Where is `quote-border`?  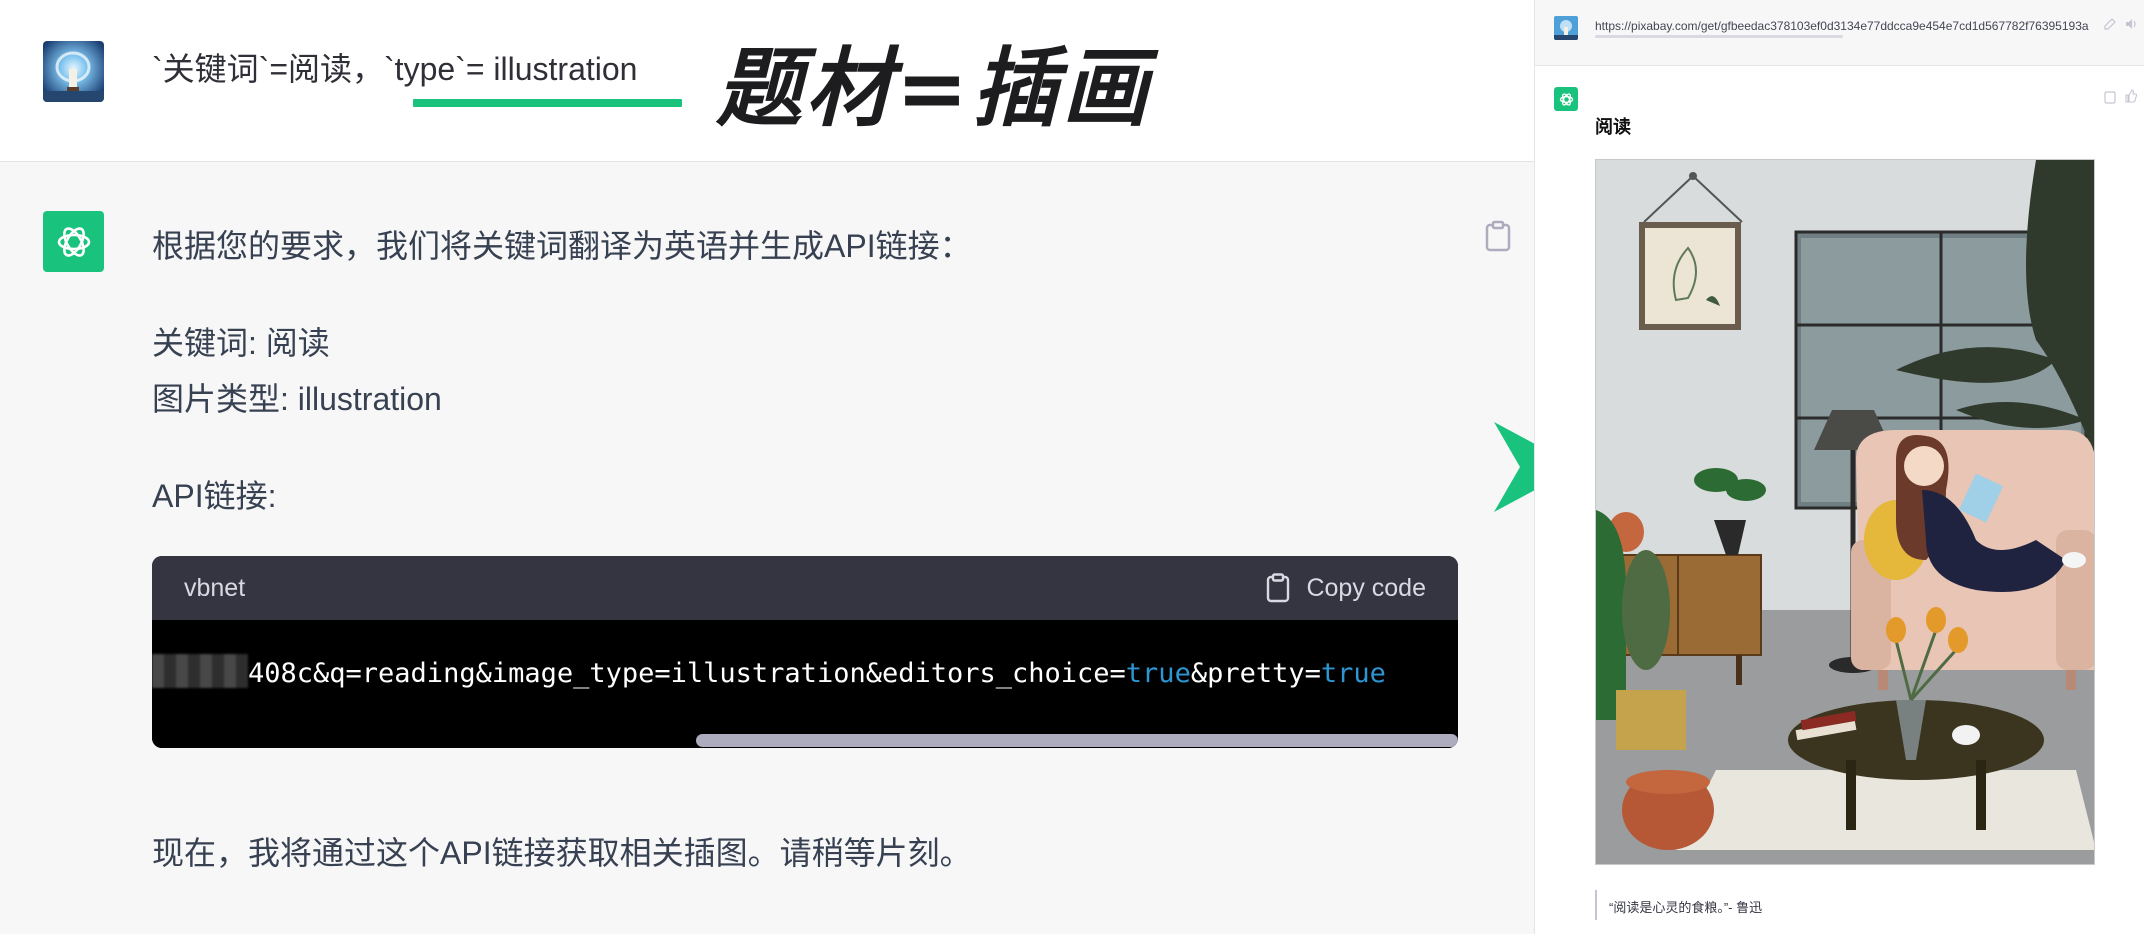
quote-border is located at coordinates (1596, 905).